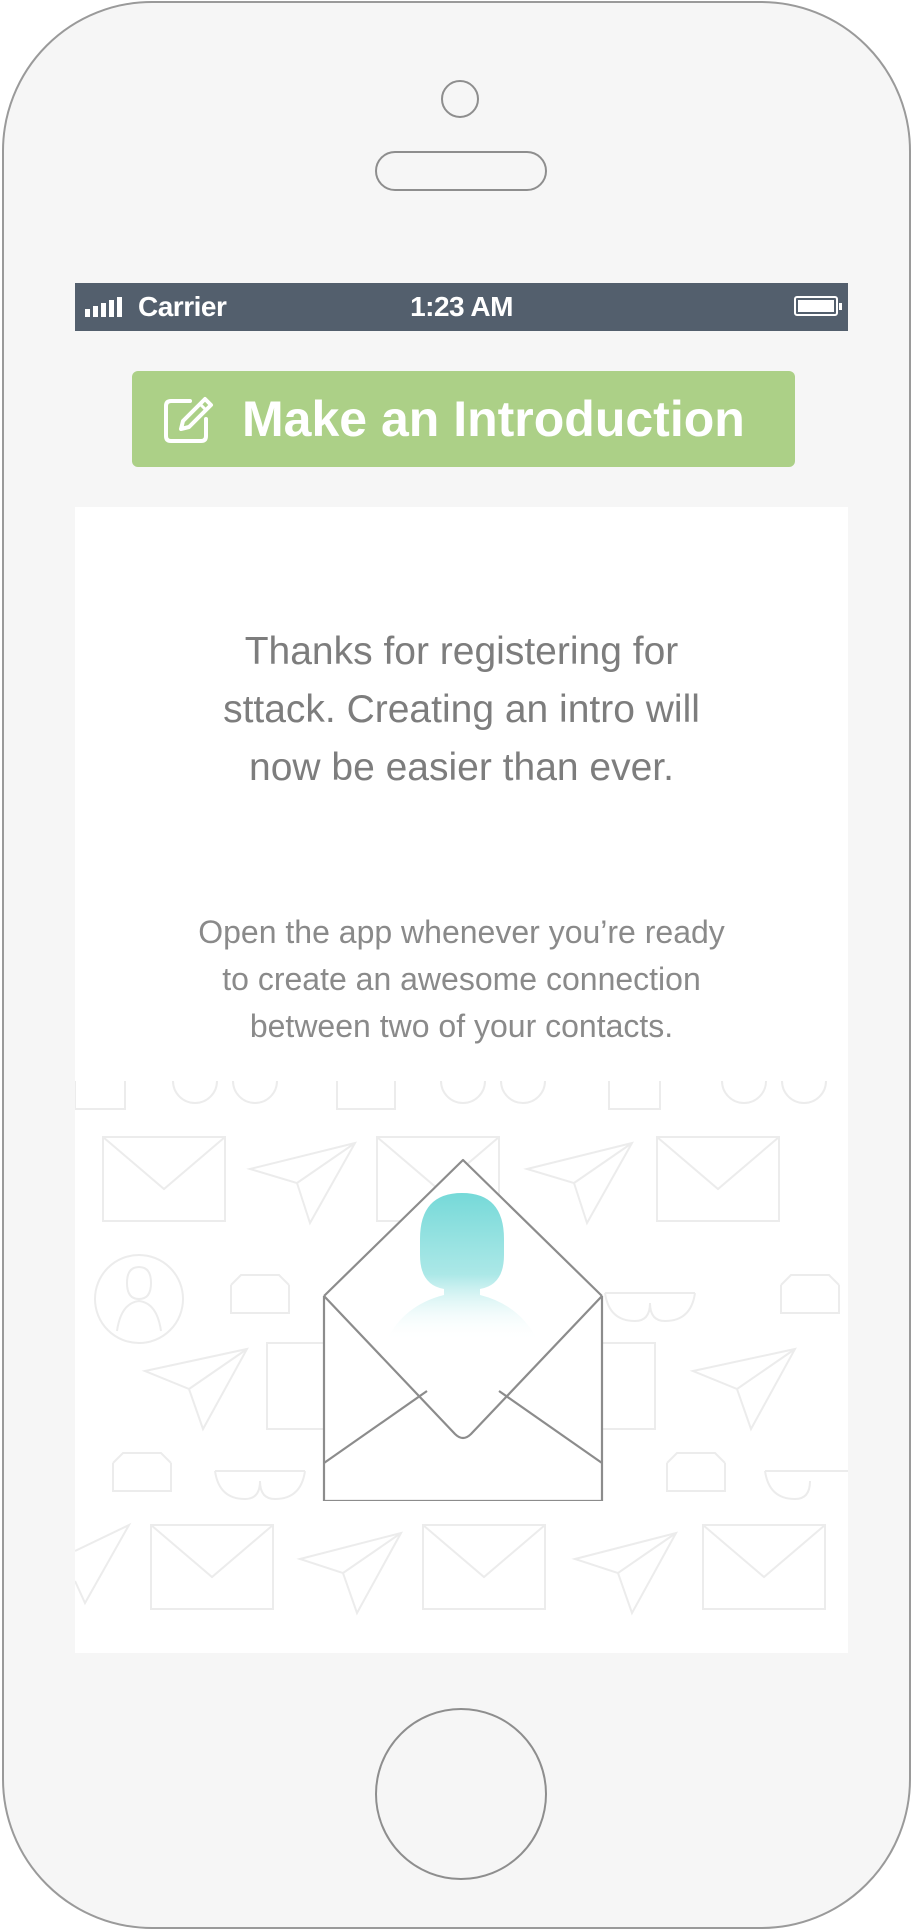 The width and height of the screenshot is (915, 1932). What do you see at coordinates (188, 420) in the screenshot?
I see `compose-icon` at bounding box center [188, 420].